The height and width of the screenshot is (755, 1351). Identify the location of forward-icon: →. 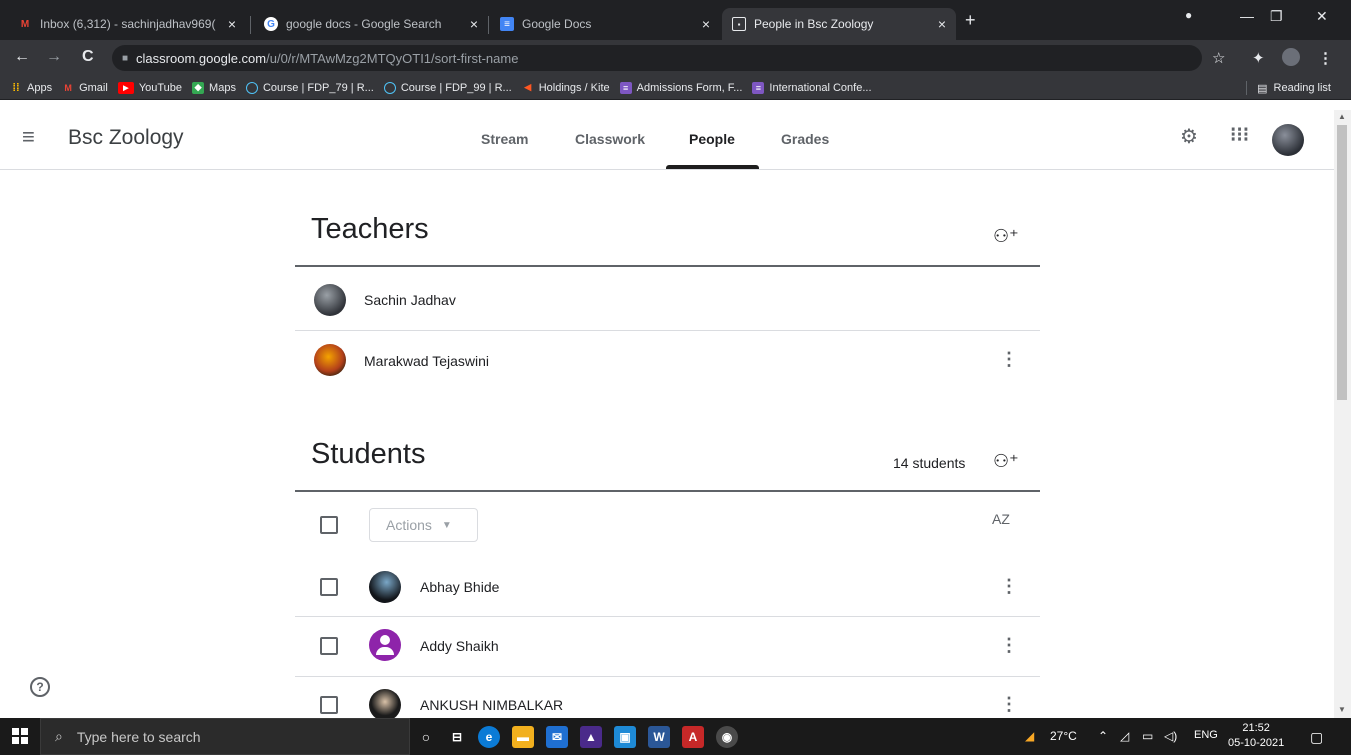
(54, 57).